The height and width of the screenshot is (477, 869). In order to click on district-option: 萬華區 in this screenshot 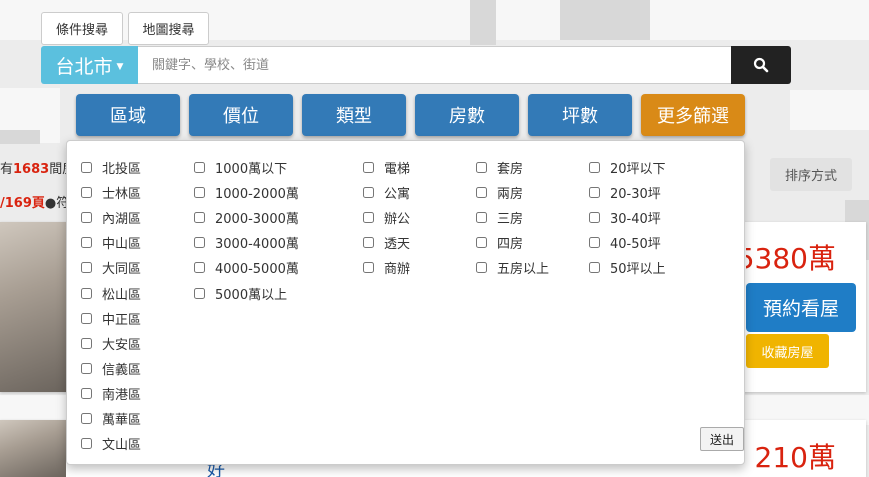, I will do `click(111, 418)`.